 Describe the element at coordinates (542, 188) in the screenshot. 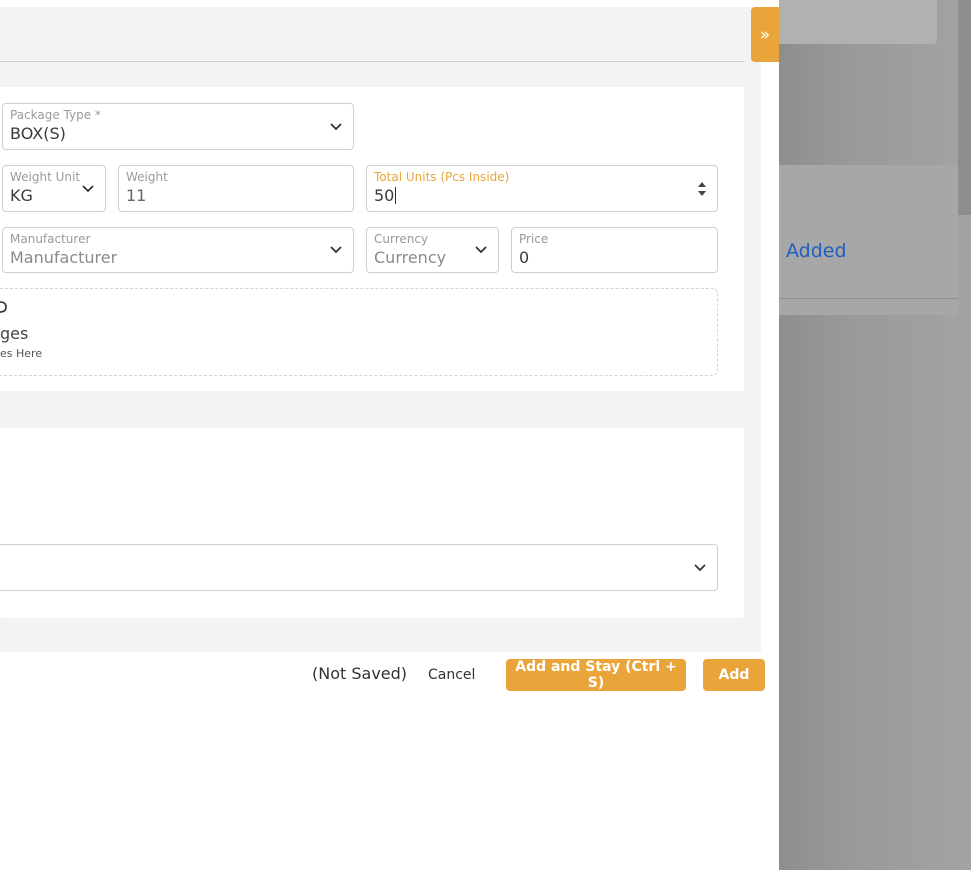

I see `total-units-input: Total Units (Pcs Inside) 50` at that location.